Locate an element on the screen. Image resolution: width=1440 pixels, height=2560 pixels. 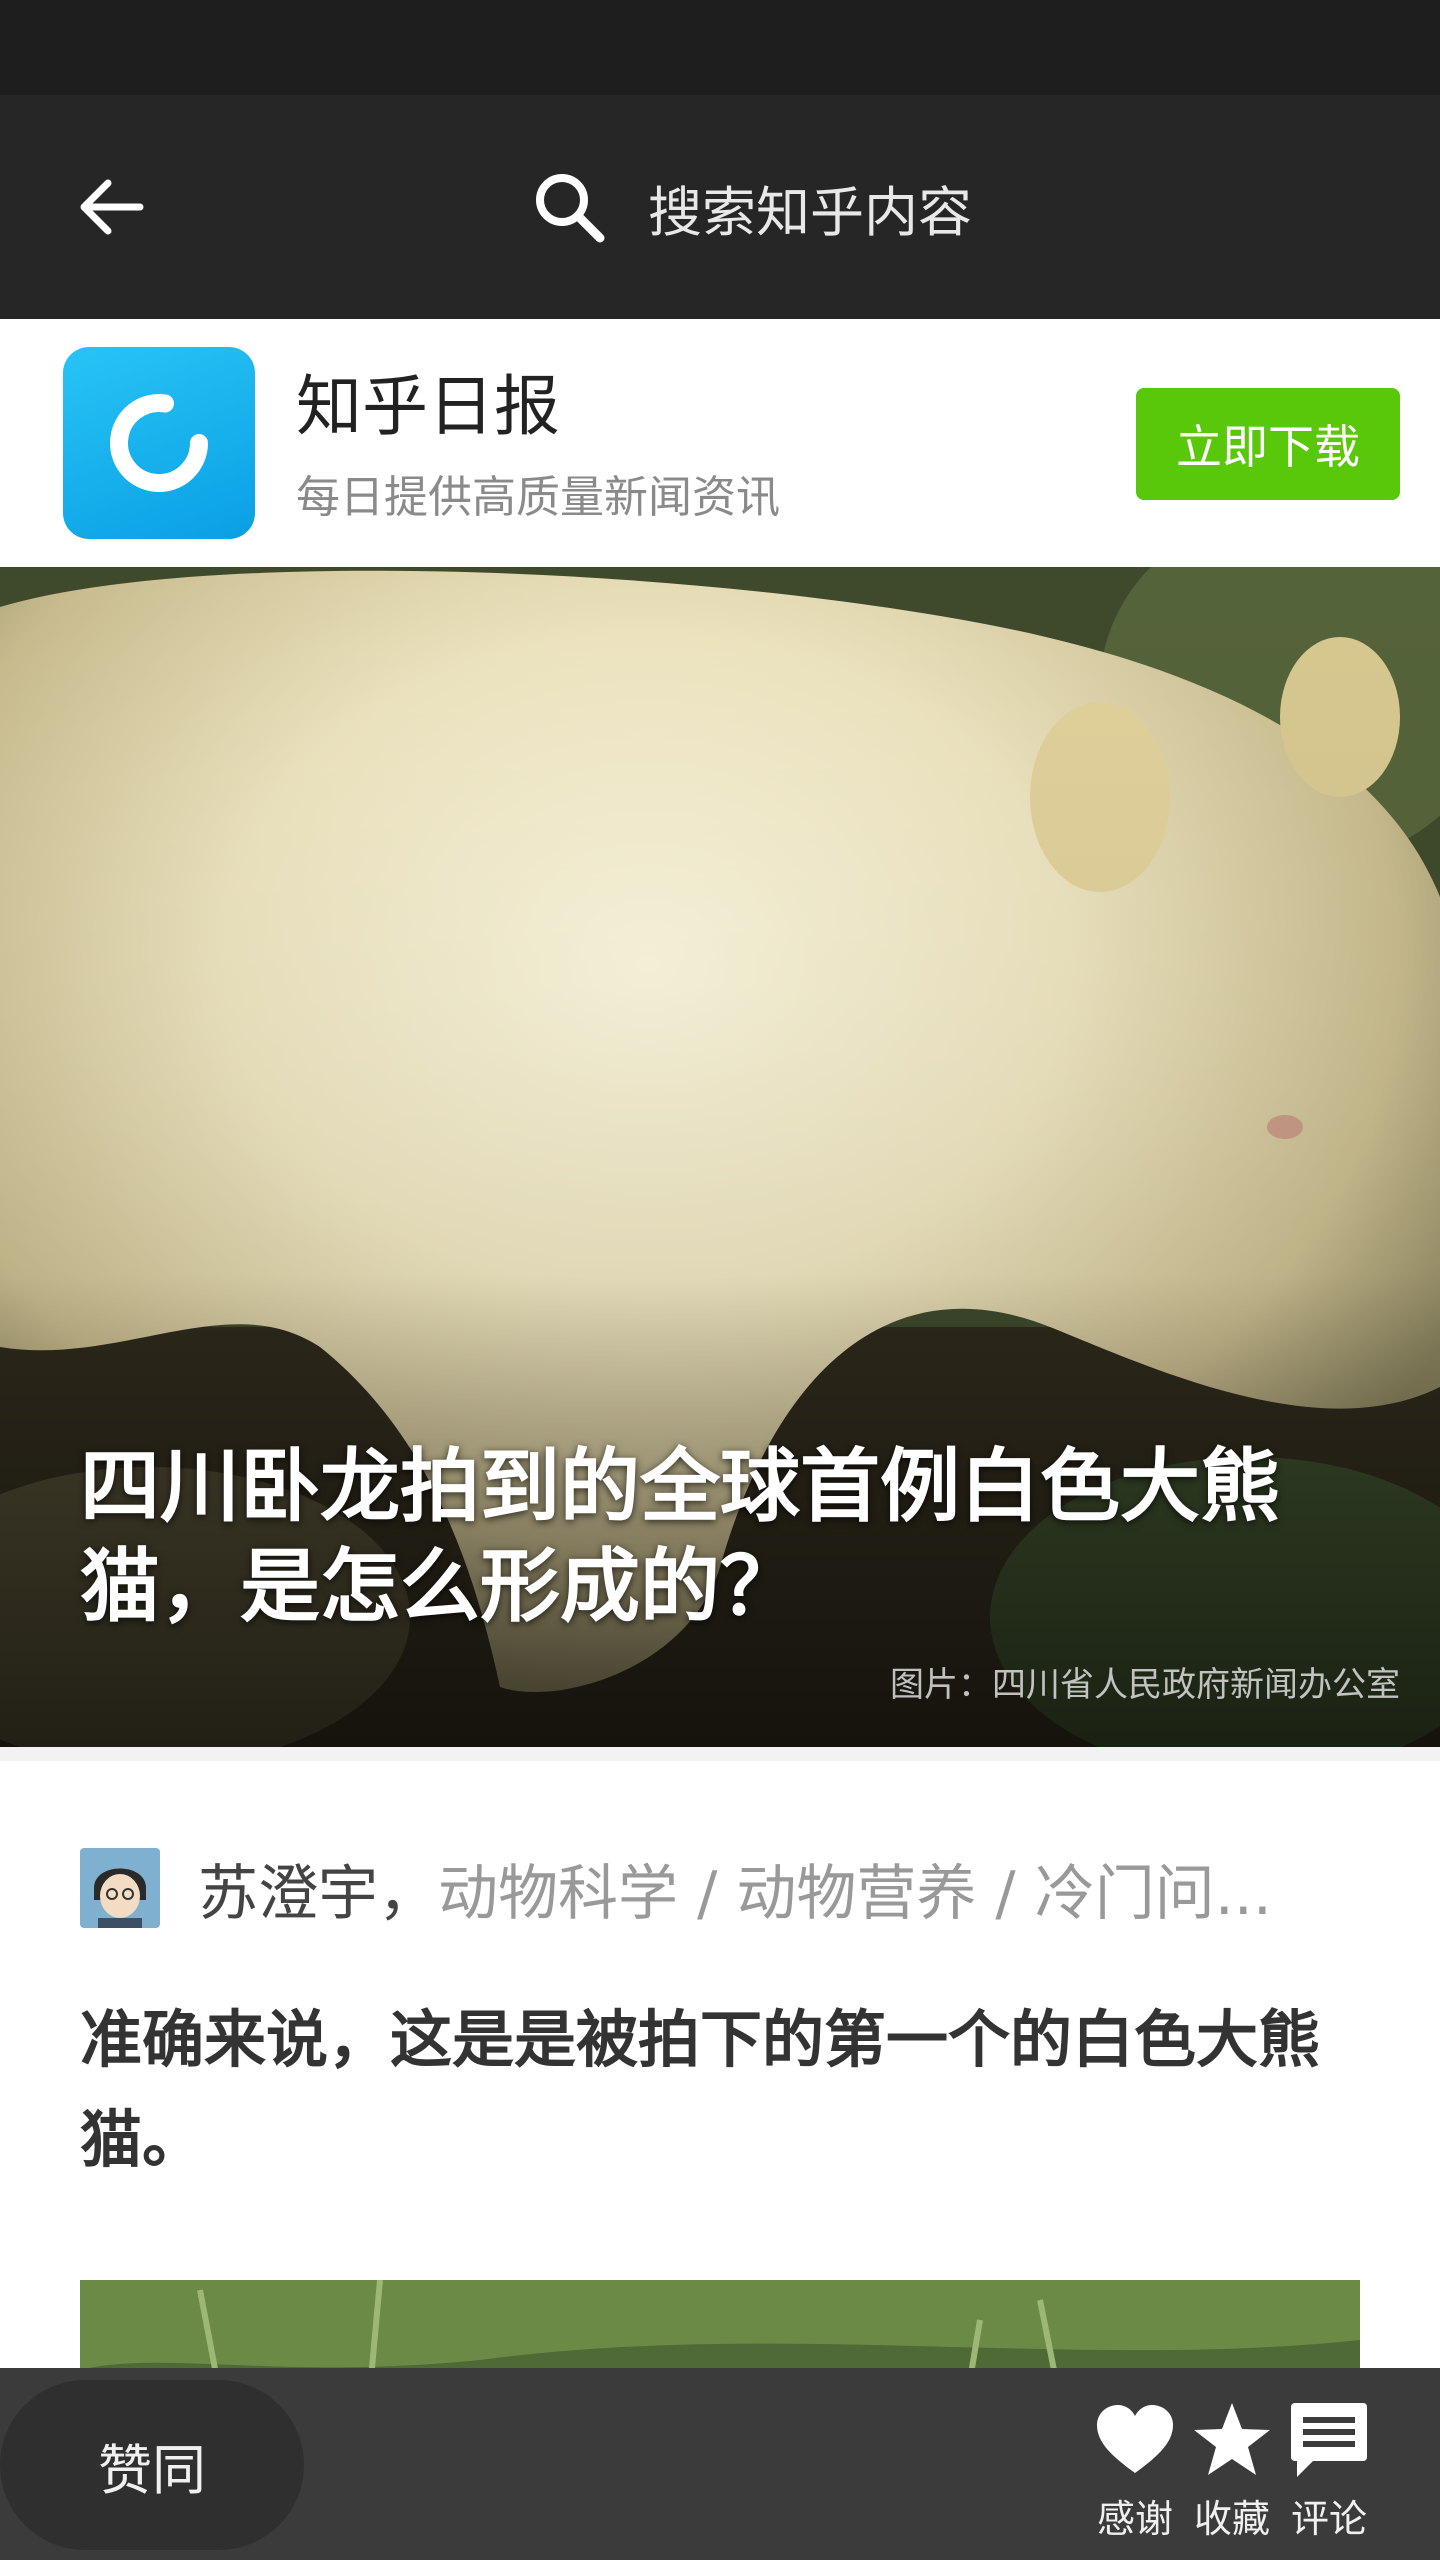
app-description: 每日提供高质量新闻资讯 is located at coordinates (538, 497).